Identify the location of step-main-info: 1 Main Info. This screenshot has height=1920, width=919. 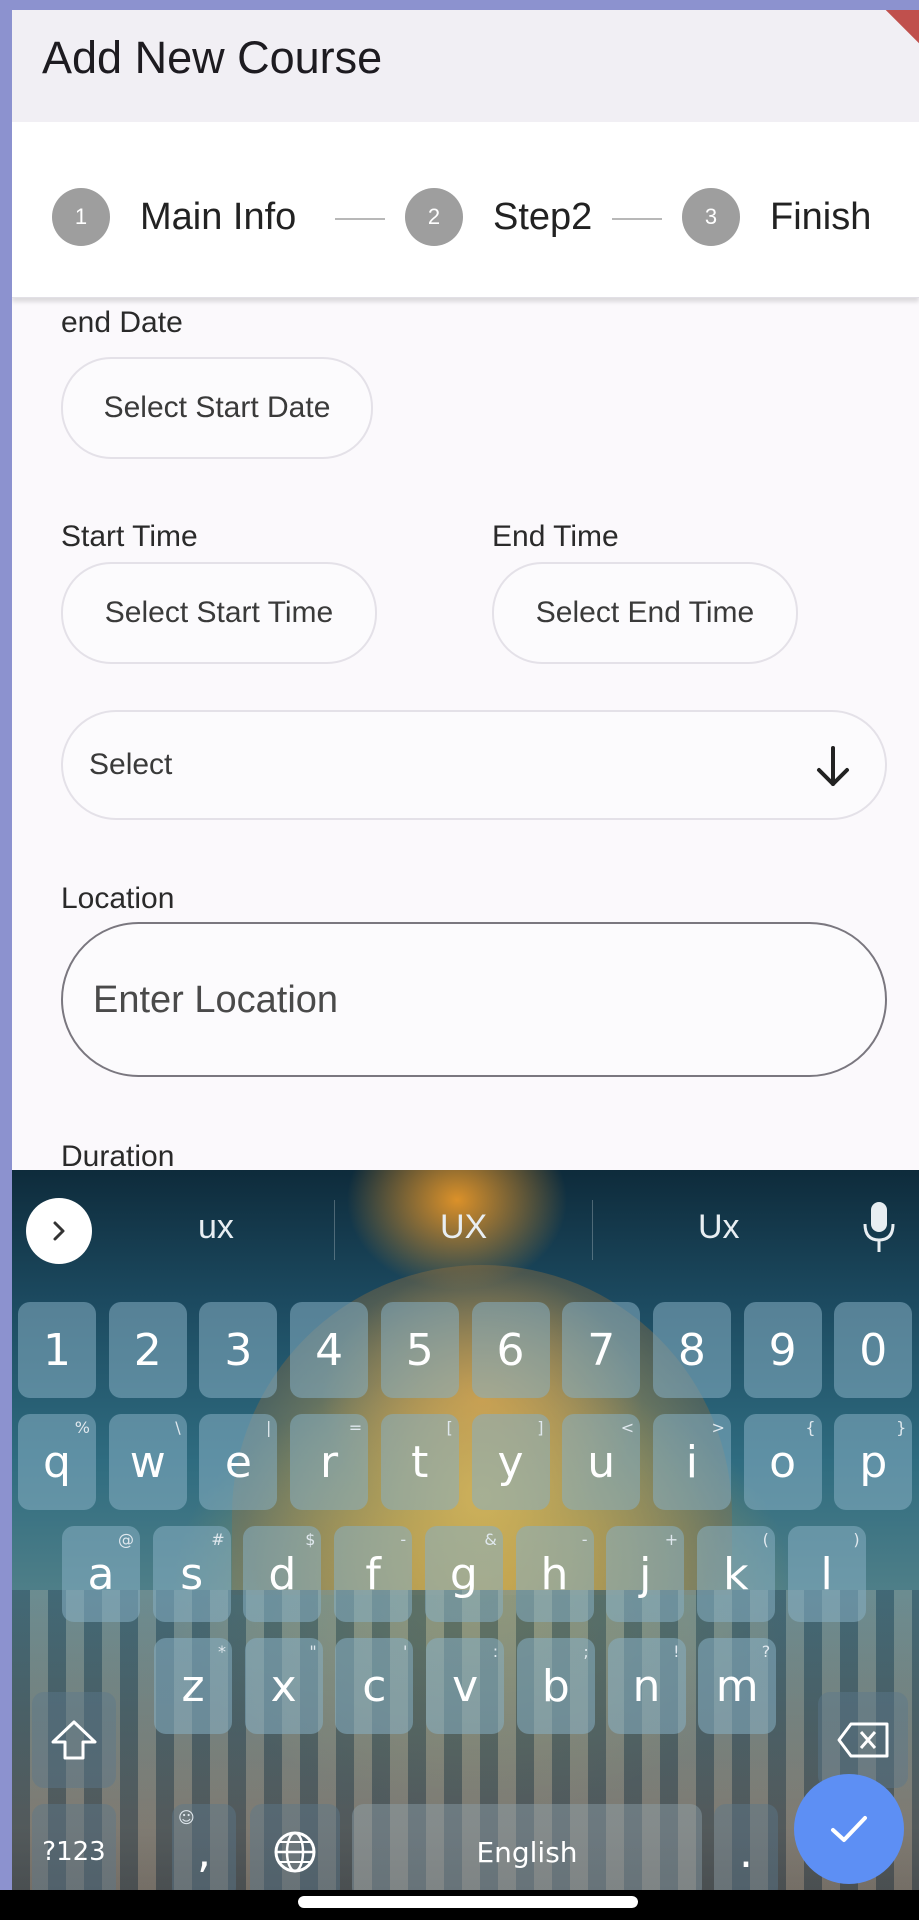
(174, 217).